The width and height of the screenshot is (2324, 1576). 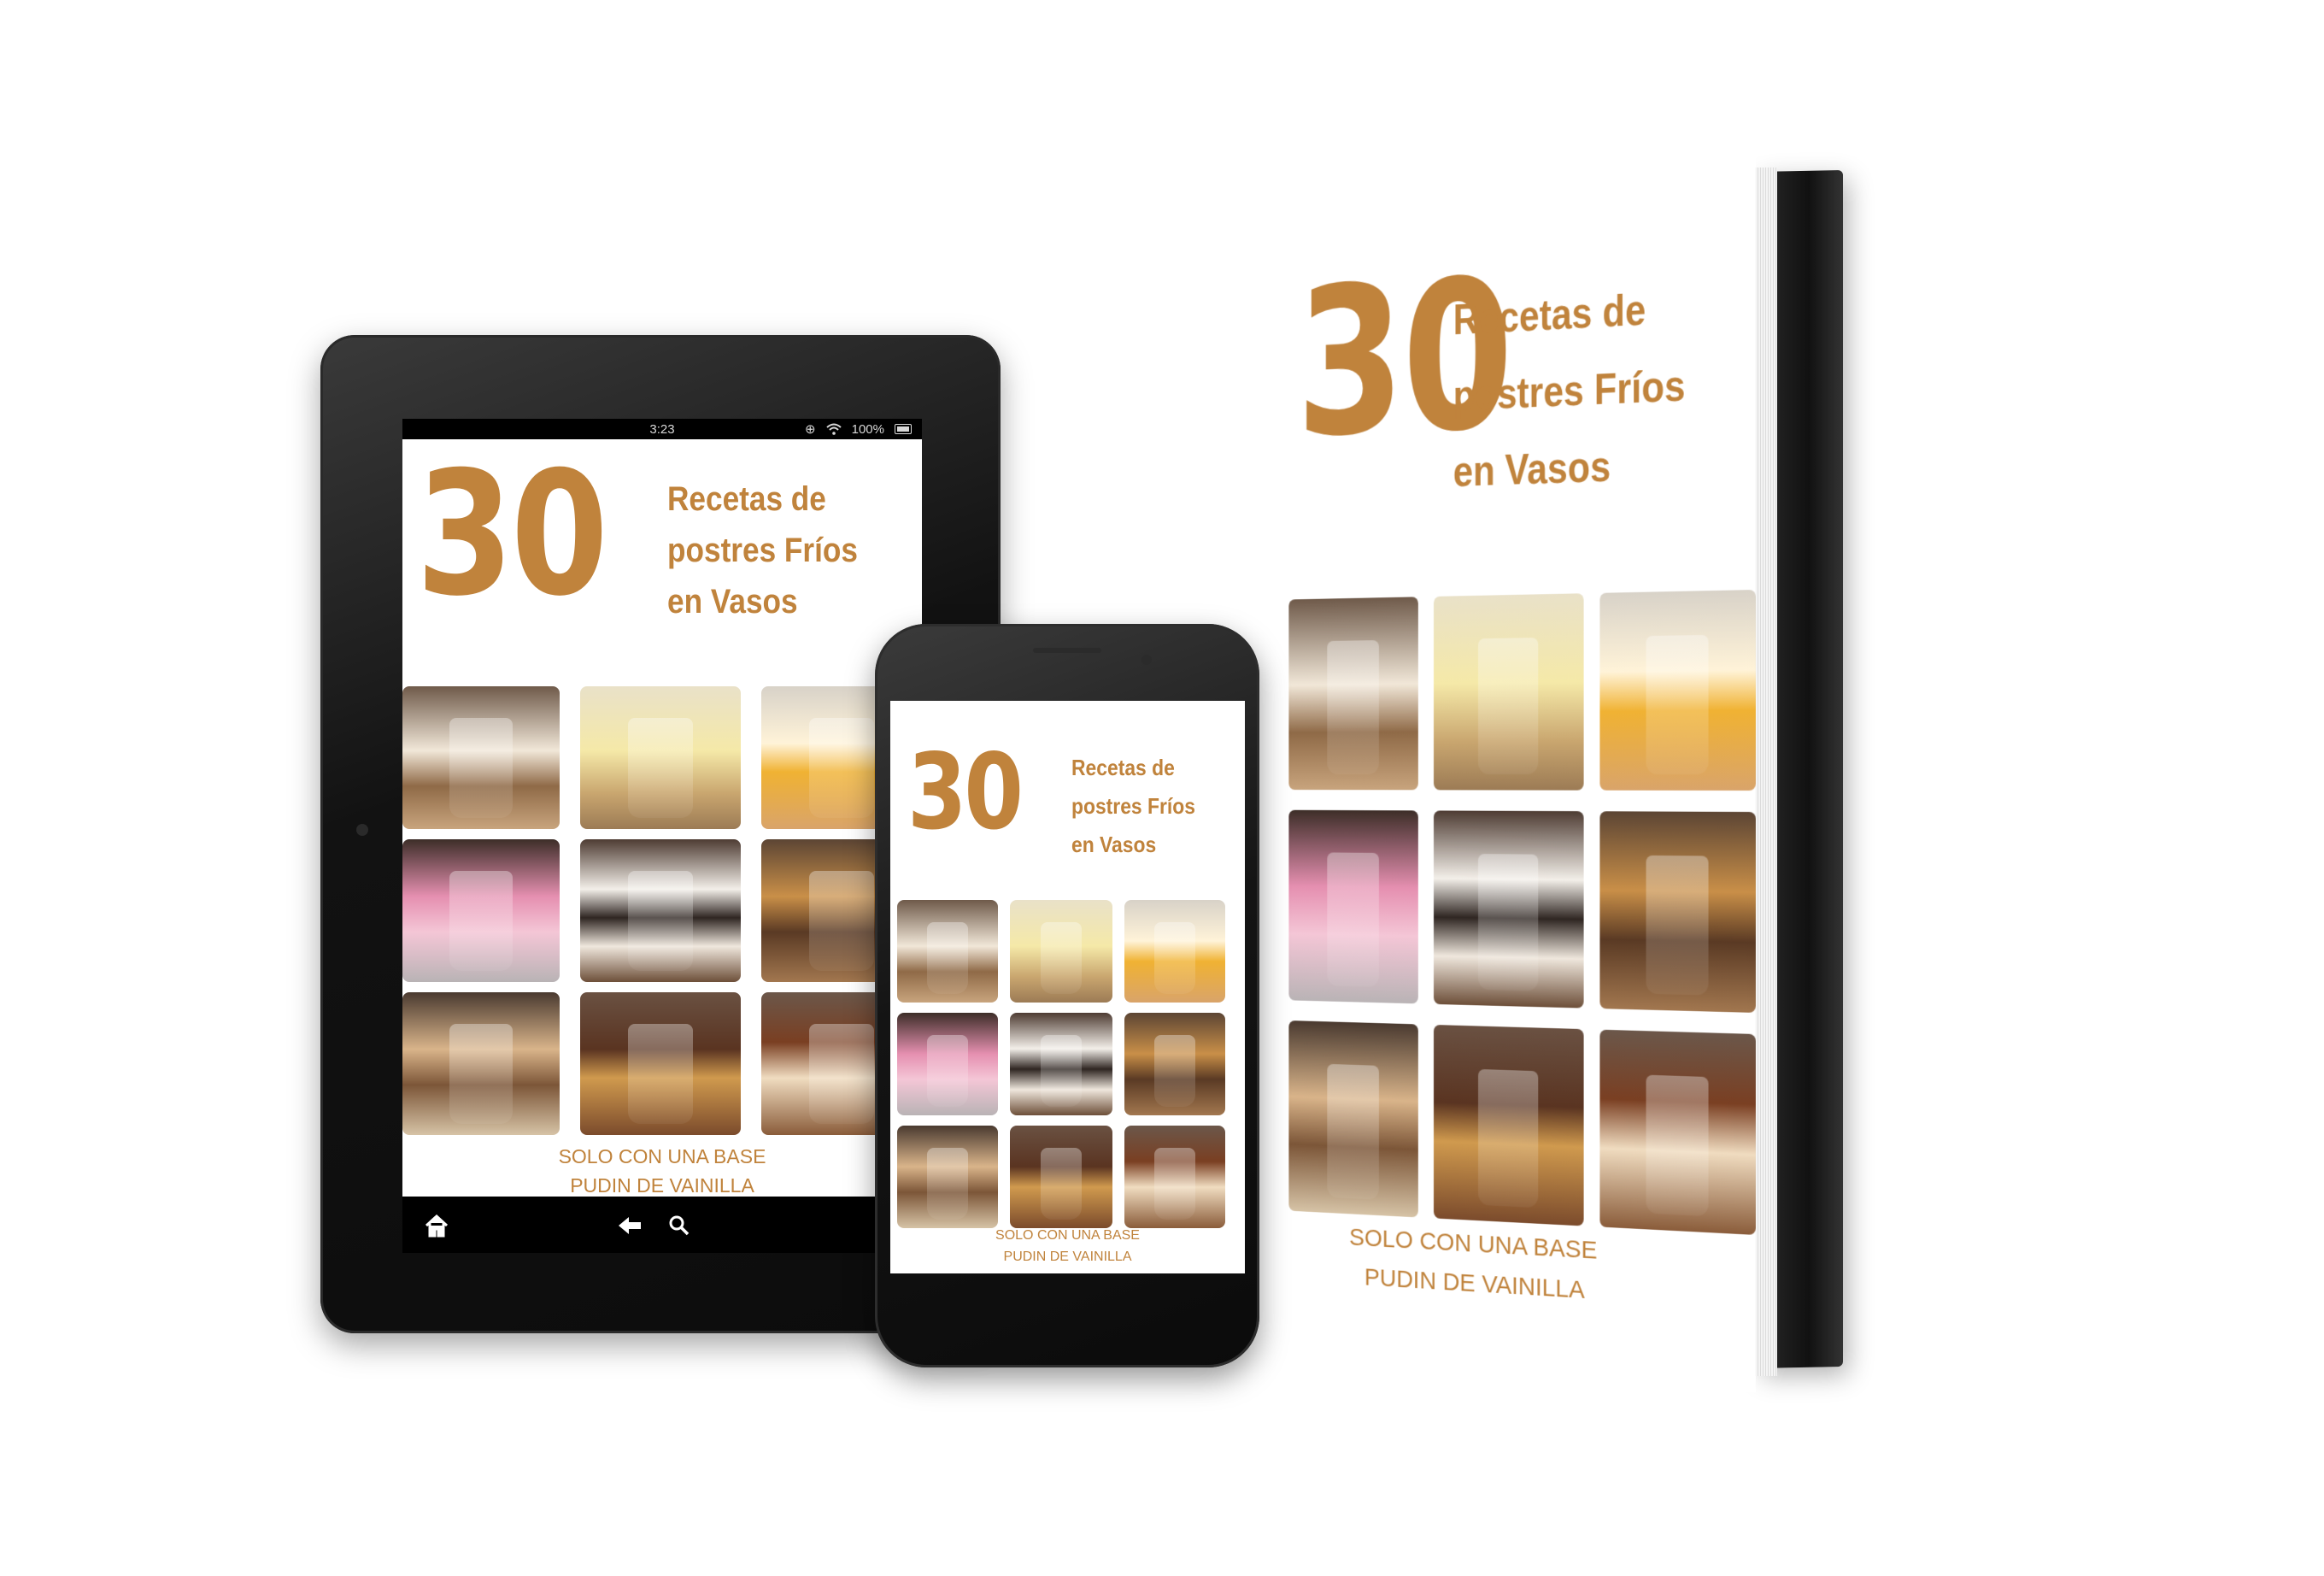 I want to click on wifi-icon, so click(x=833, y=429).